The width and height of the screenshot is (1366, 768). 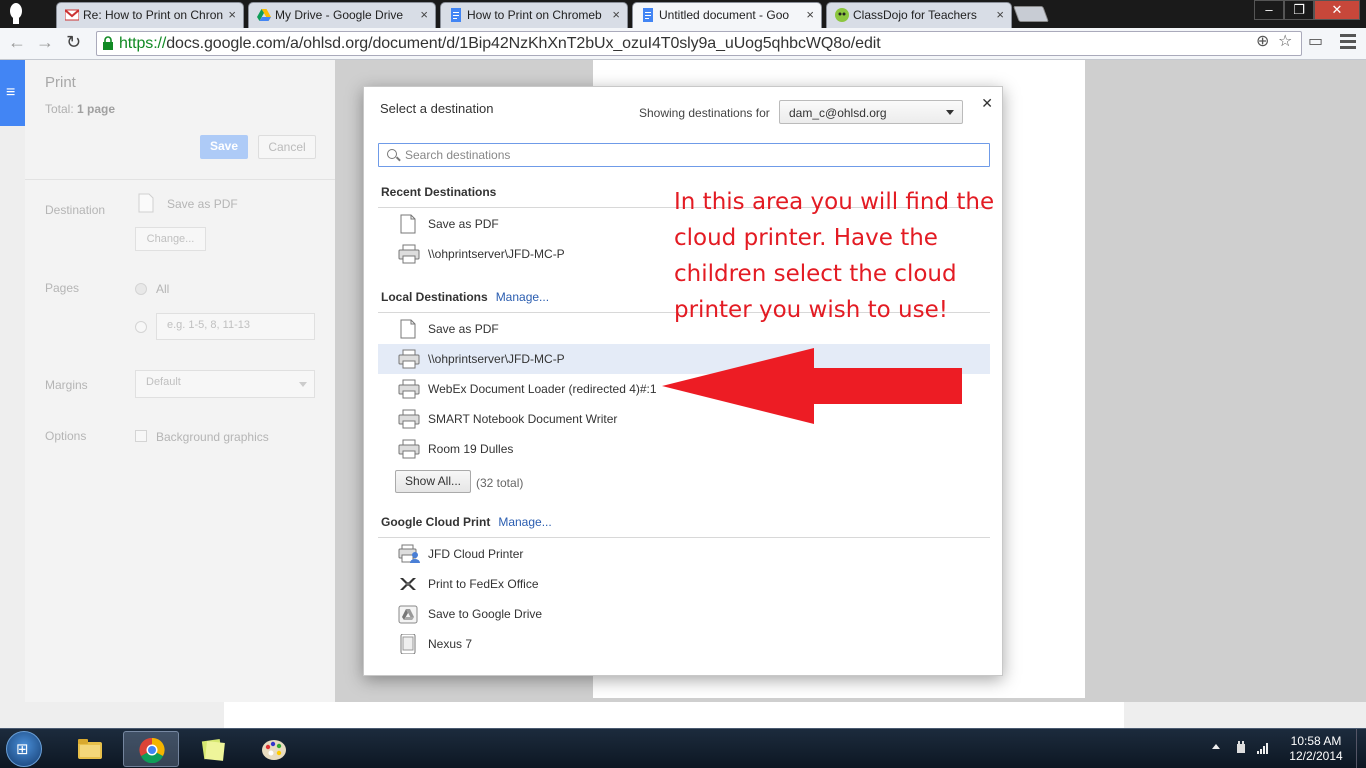 I want to click on destination-label: Print to FedEx Office, so click(x=483, y=584).